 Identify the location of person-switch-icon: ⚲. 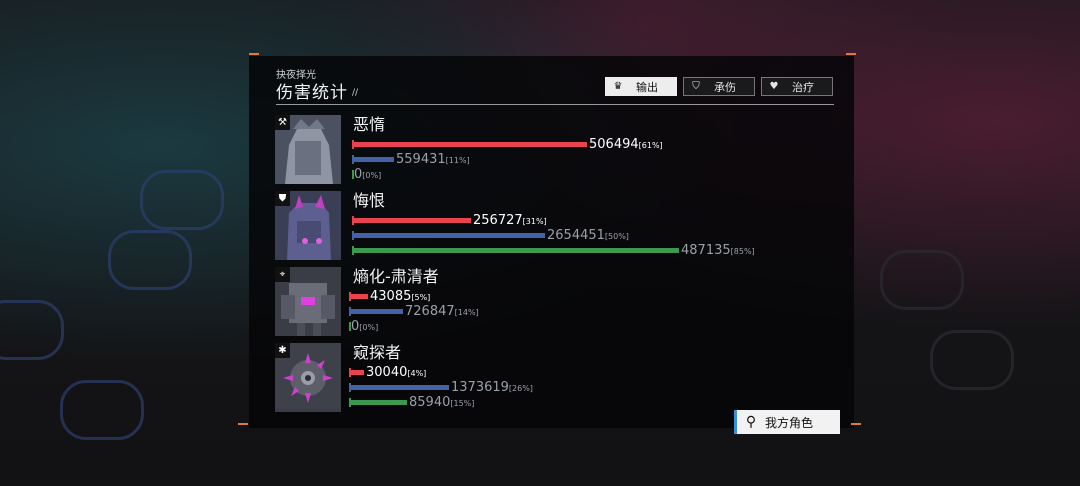
(751, 422).